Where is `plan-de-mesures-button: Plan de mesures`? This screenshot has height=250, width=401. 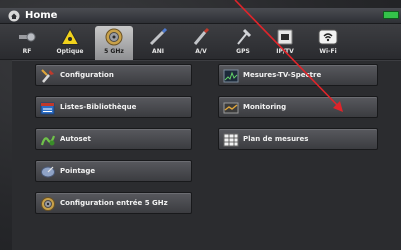 plan-de-mesures-button: Plan de mesures is located at coordinates (298, 139).